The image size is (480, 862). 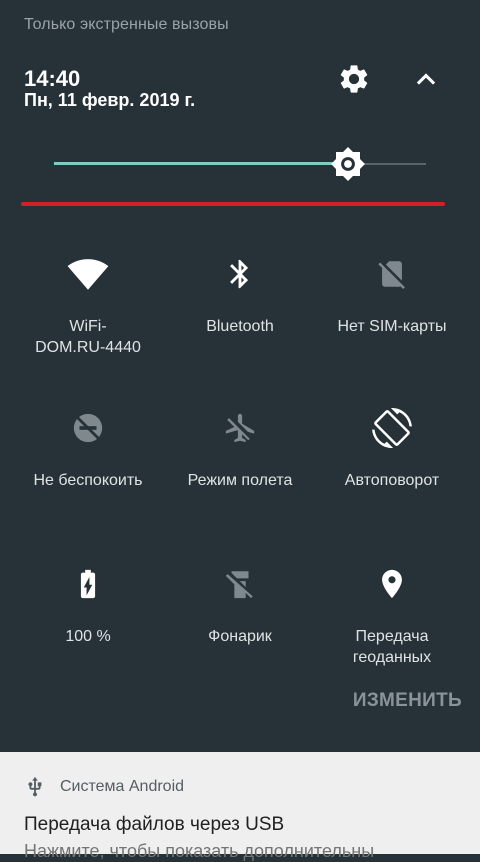 I want to click on tile-bluetooth: Bluetooth, so click(x=240, y=294).